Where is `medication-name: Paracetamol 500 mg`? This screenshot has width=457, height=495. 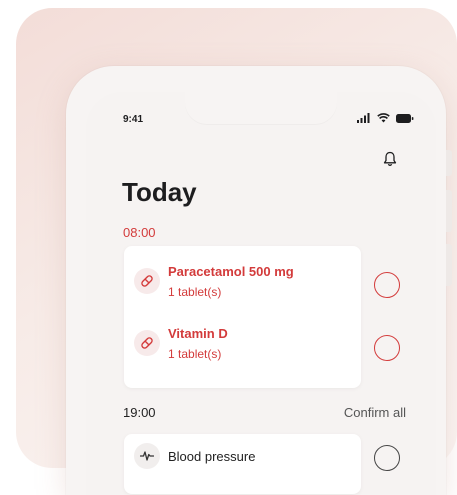
medication-name: Paracetamol 500 mg is located at coordinates (231, 271).